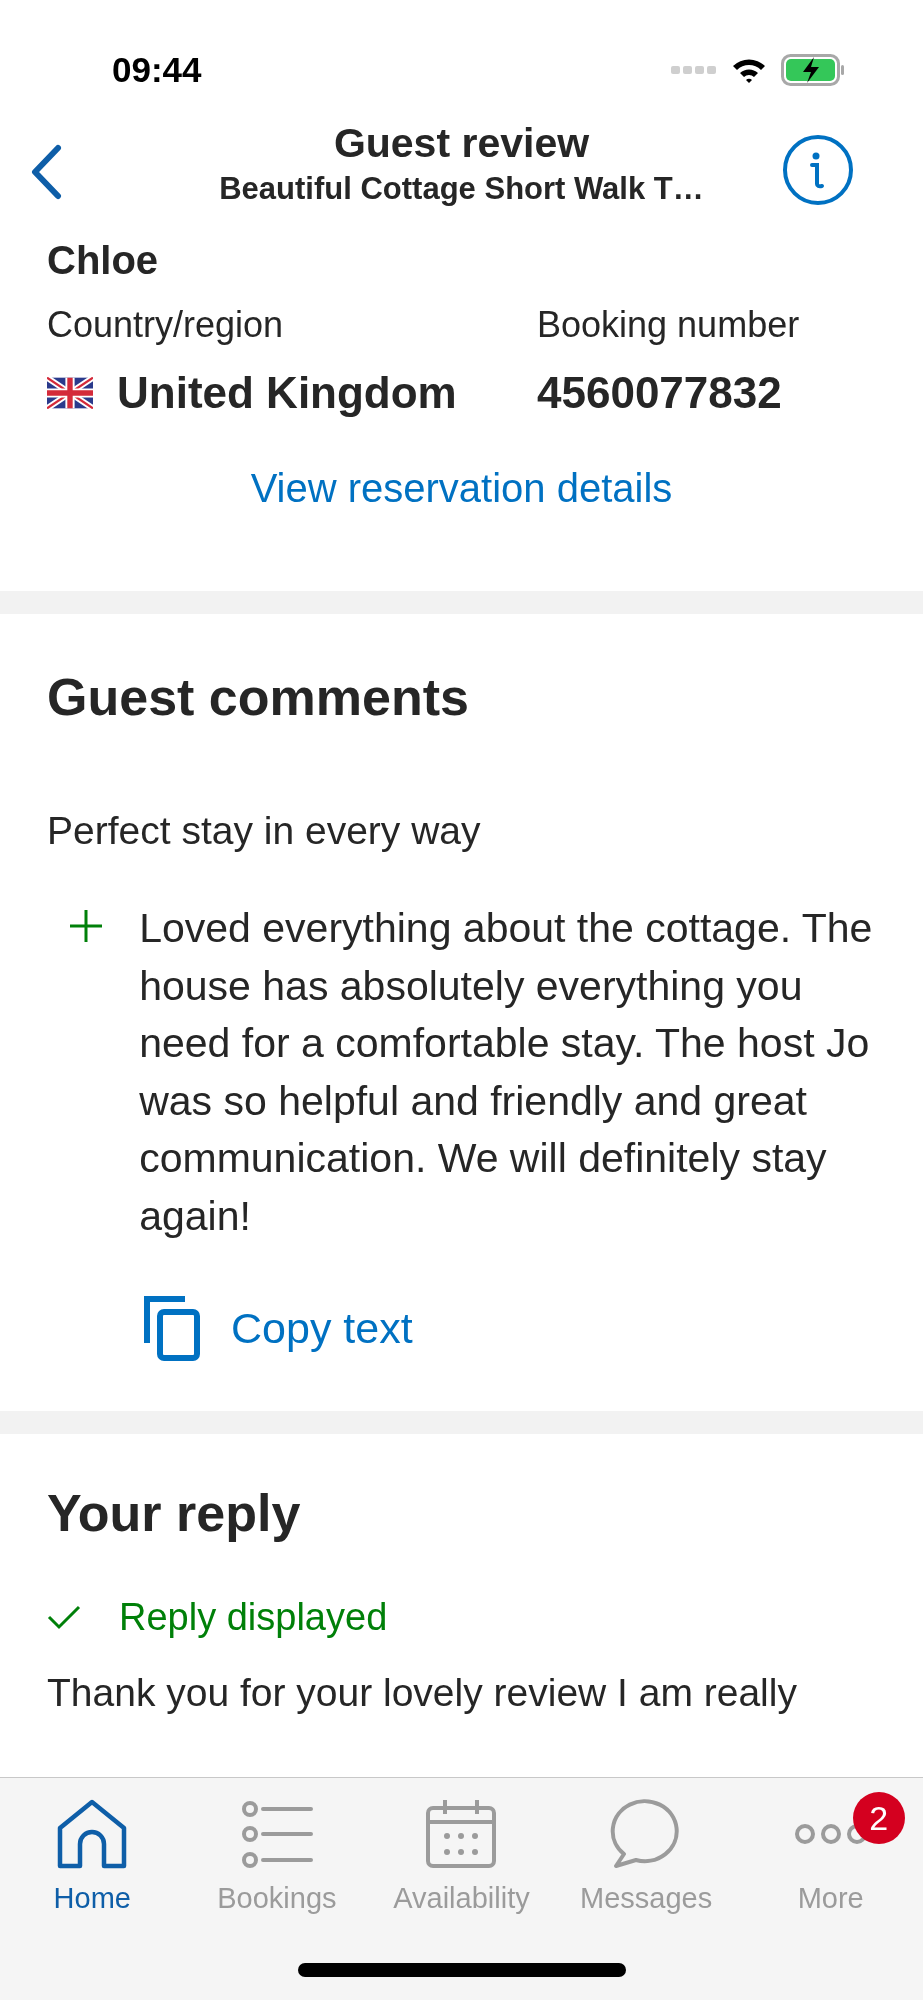 The width and height of the screenshot is (923, 2000). What do you see at coordinates (646, 1878) in the screenshot?
I see `tab-bar-item: Messages` at bounding box center [646, 1878].